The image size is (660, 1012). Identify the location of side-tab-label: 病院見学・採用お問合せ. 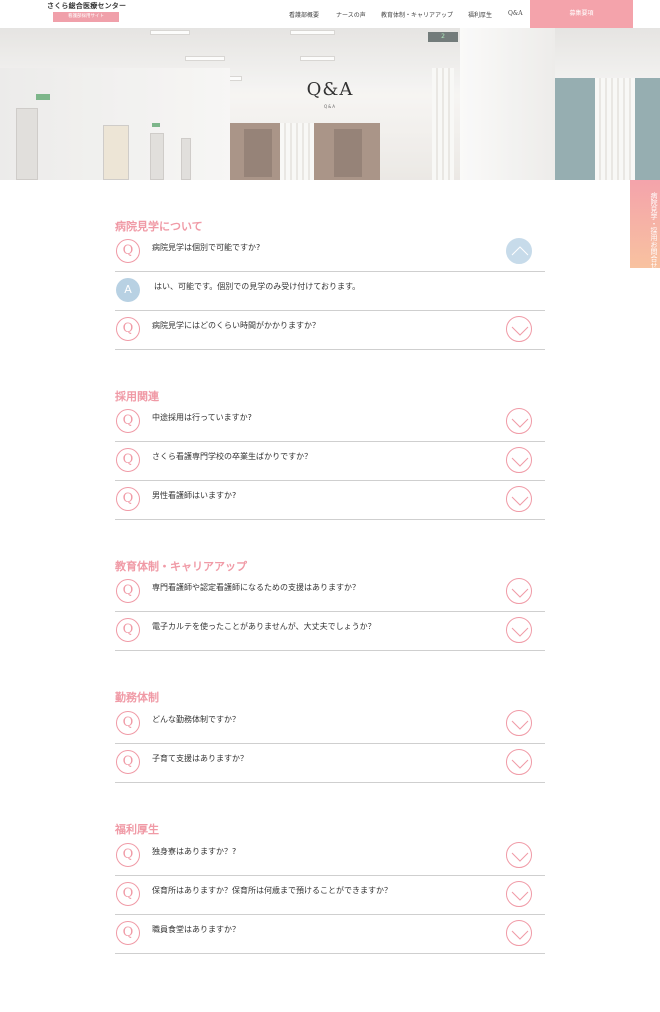
(654, 230).